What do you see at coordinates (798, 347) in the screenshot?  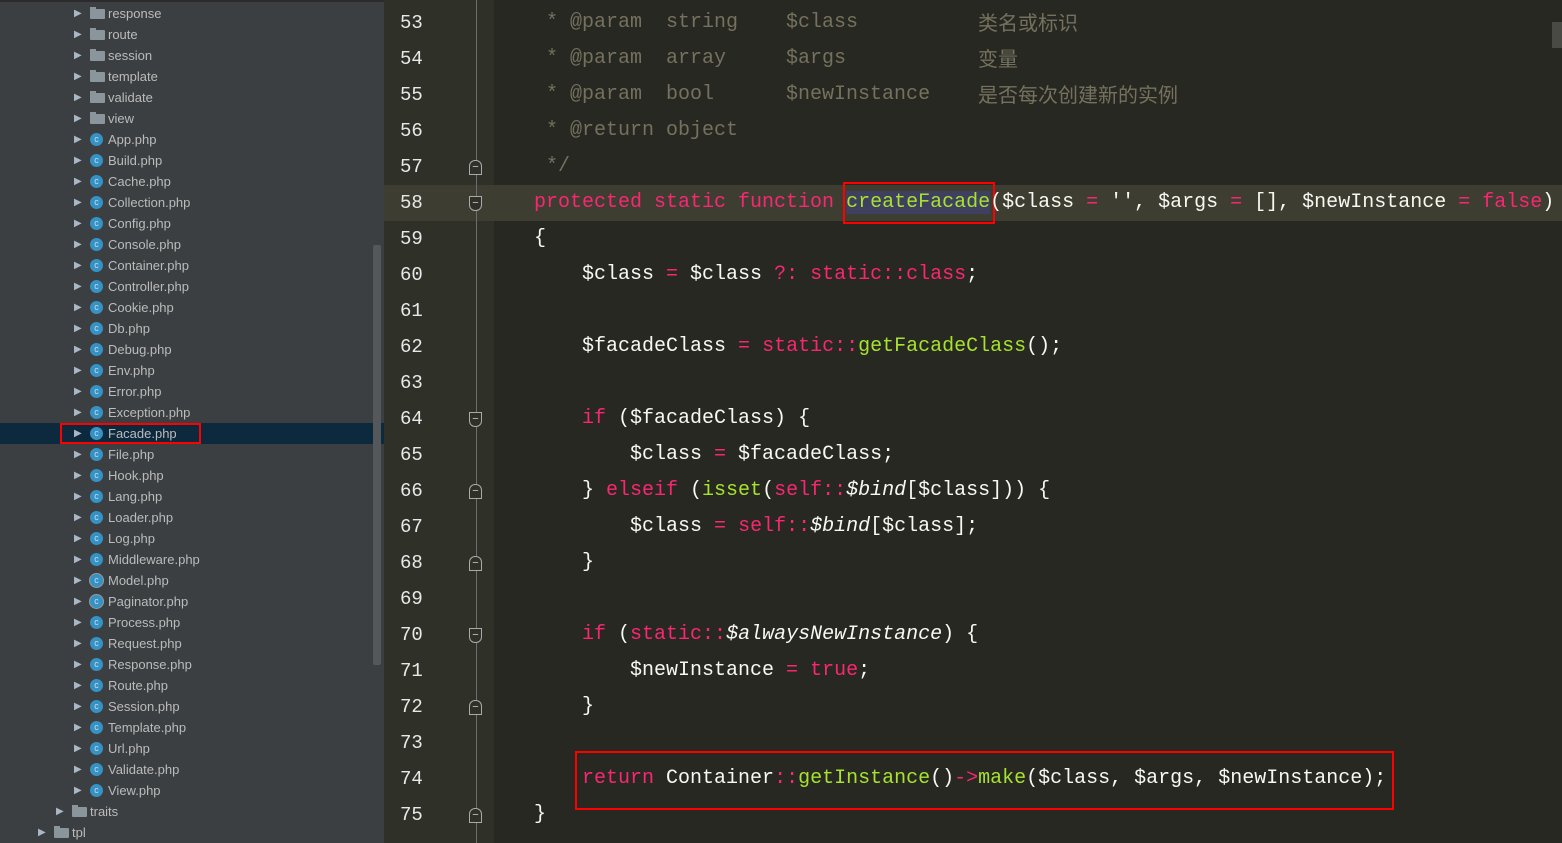 I see `code-line: $facadeClass = static::getFacadeClass();` at bounding box center [798, 347].